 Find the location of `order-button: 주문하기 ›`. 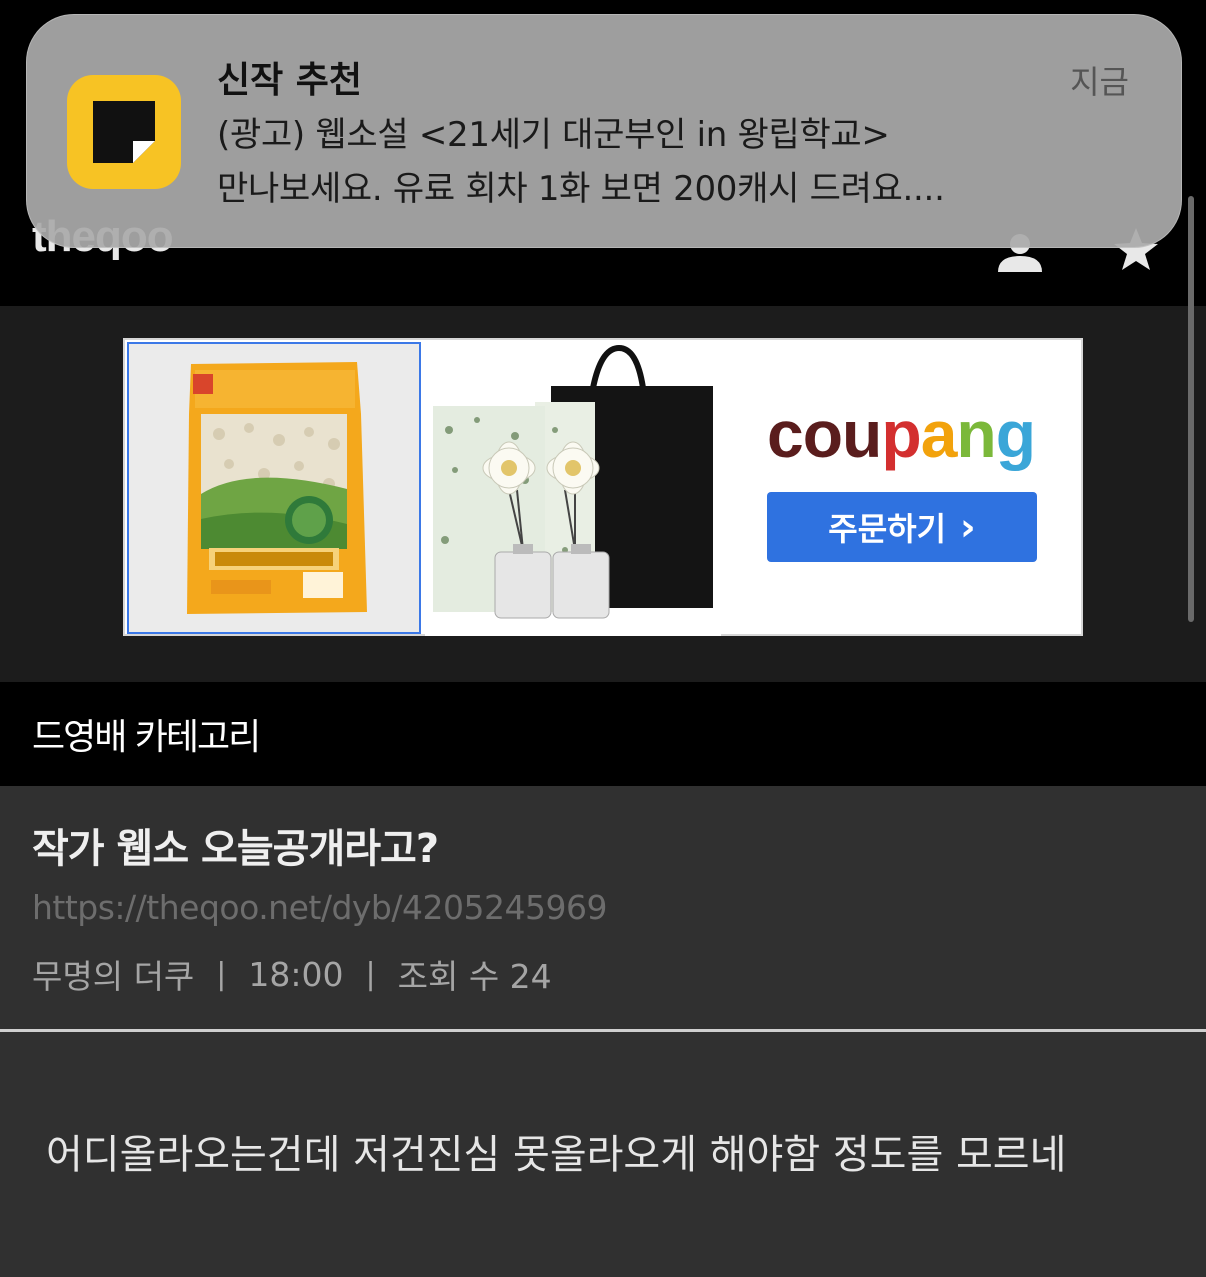

order-button: 주문하기 › is located at coordinates (902, 527).